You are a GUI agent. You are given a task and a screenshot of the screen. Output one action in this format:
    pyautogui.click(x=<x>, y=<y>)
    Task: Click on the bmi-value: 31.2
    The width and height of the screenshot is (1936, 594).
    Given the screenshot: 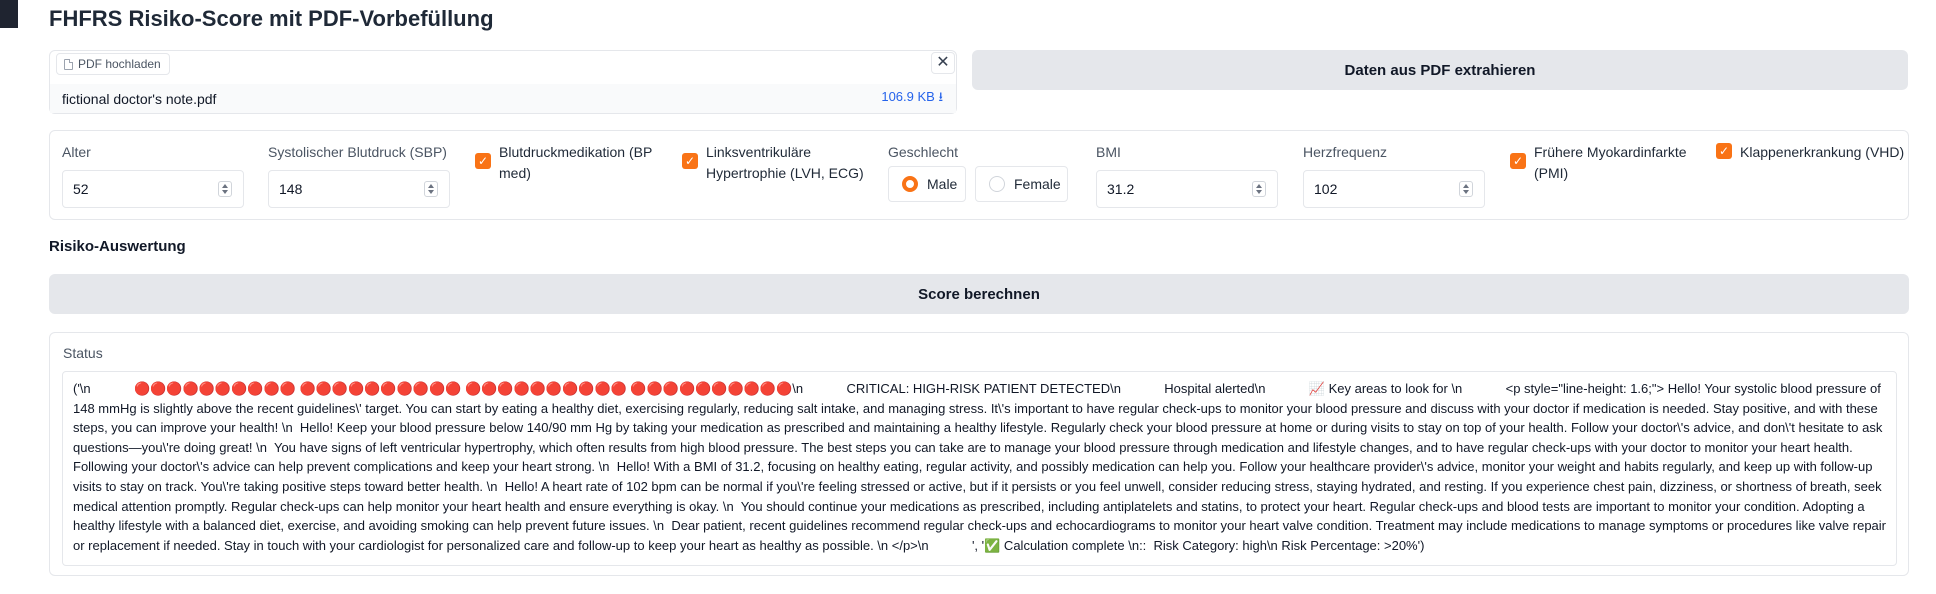 What is the action you would take?
    pyautogui.click(x=1121, y=189)
    